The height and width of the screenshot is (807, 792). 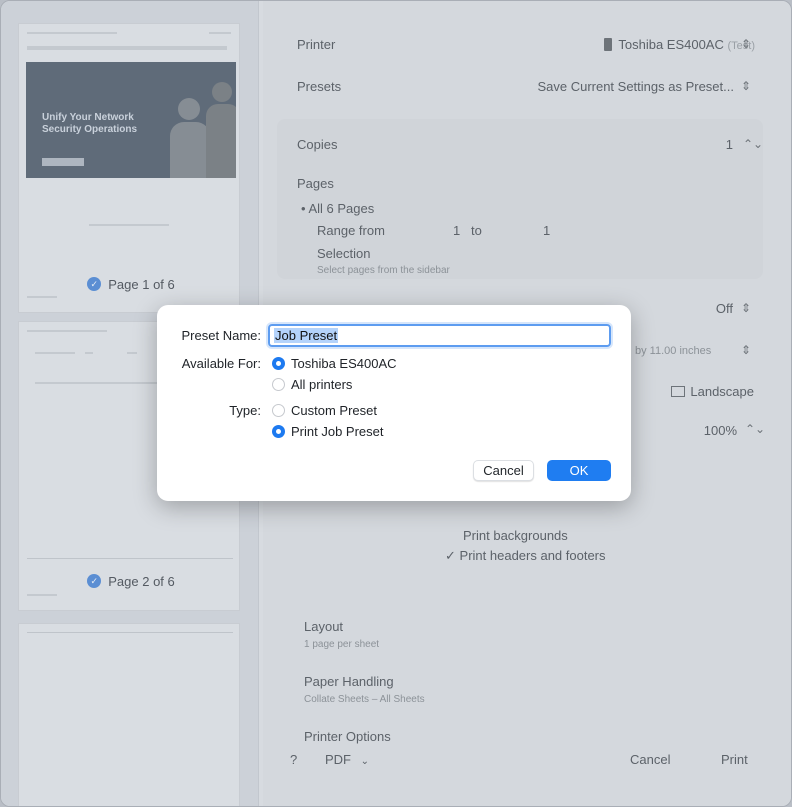 I want to click on hero-cta, so click(x=63, y=162).